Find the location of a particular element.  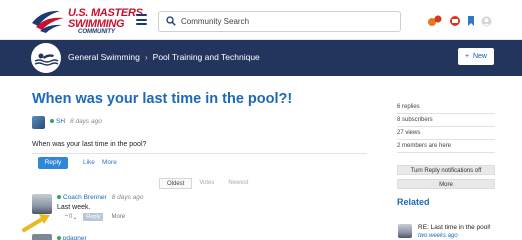

breadcrumb-general-swimming: General Swimming is located at coordinates (104, 57).